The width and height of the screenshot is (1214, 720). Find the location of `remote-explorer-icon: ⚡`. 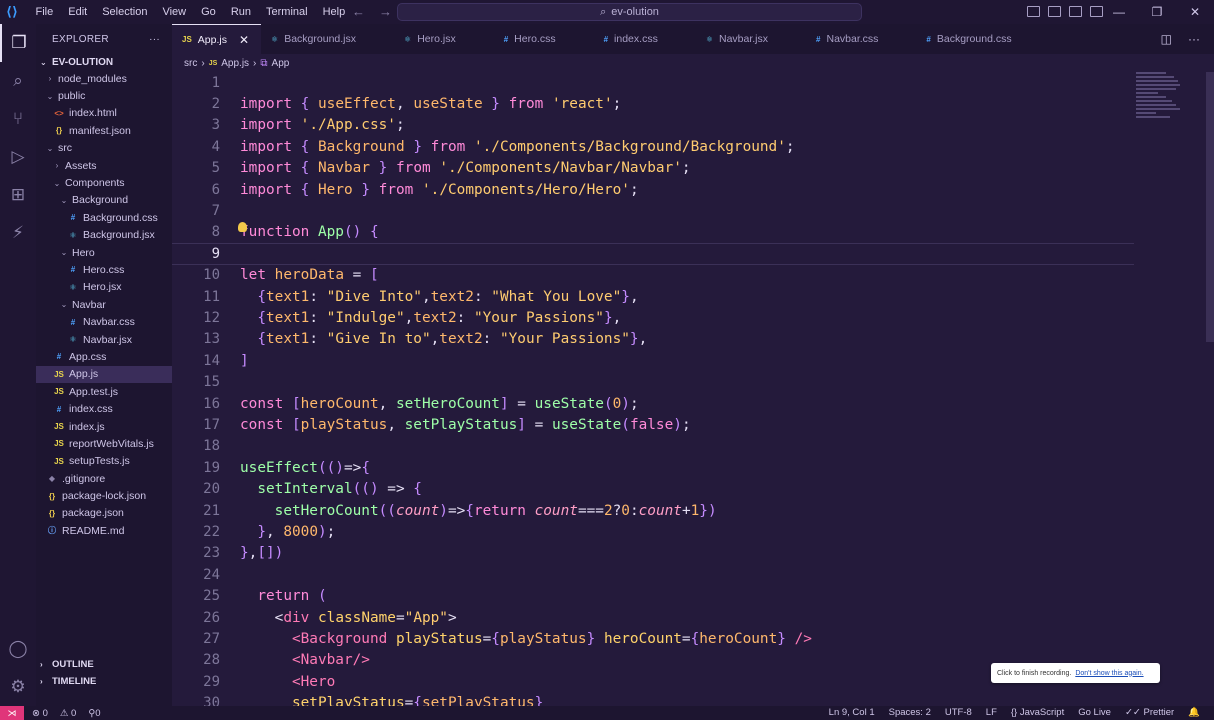

remote-explorer-icon: ⚡ is located at coordinates (18, 233).